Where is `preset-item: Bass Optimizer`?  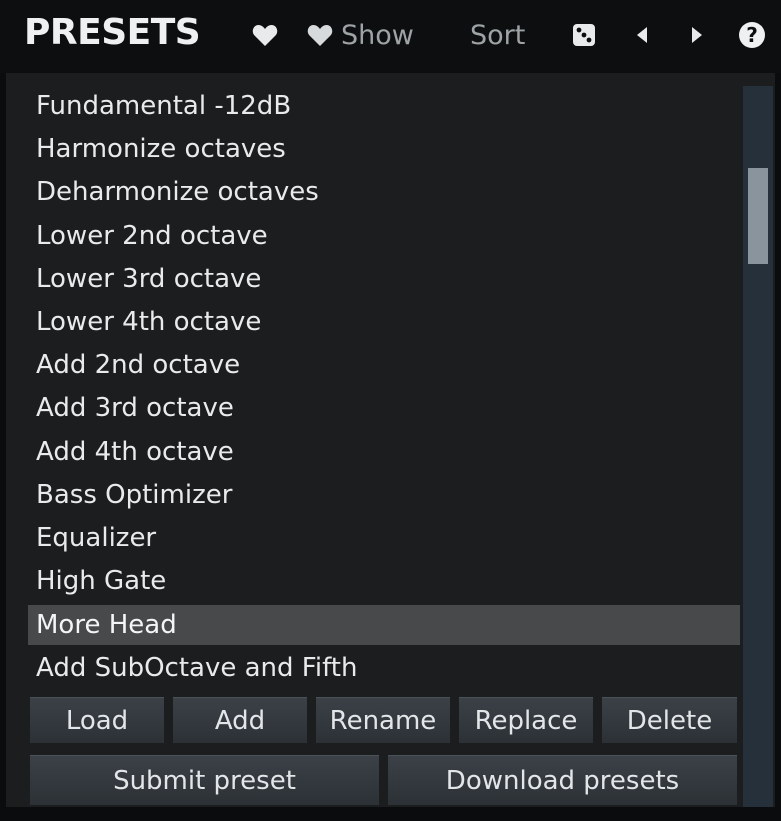
preset-item: Bass Optimizer is located at coordinates (384, 495).